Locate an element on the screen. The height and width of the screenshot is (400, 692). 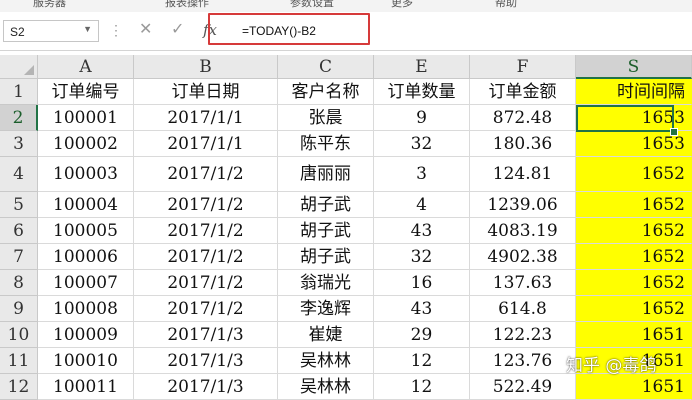
cell-a12: 100011 is located at coordinates (86, 387).